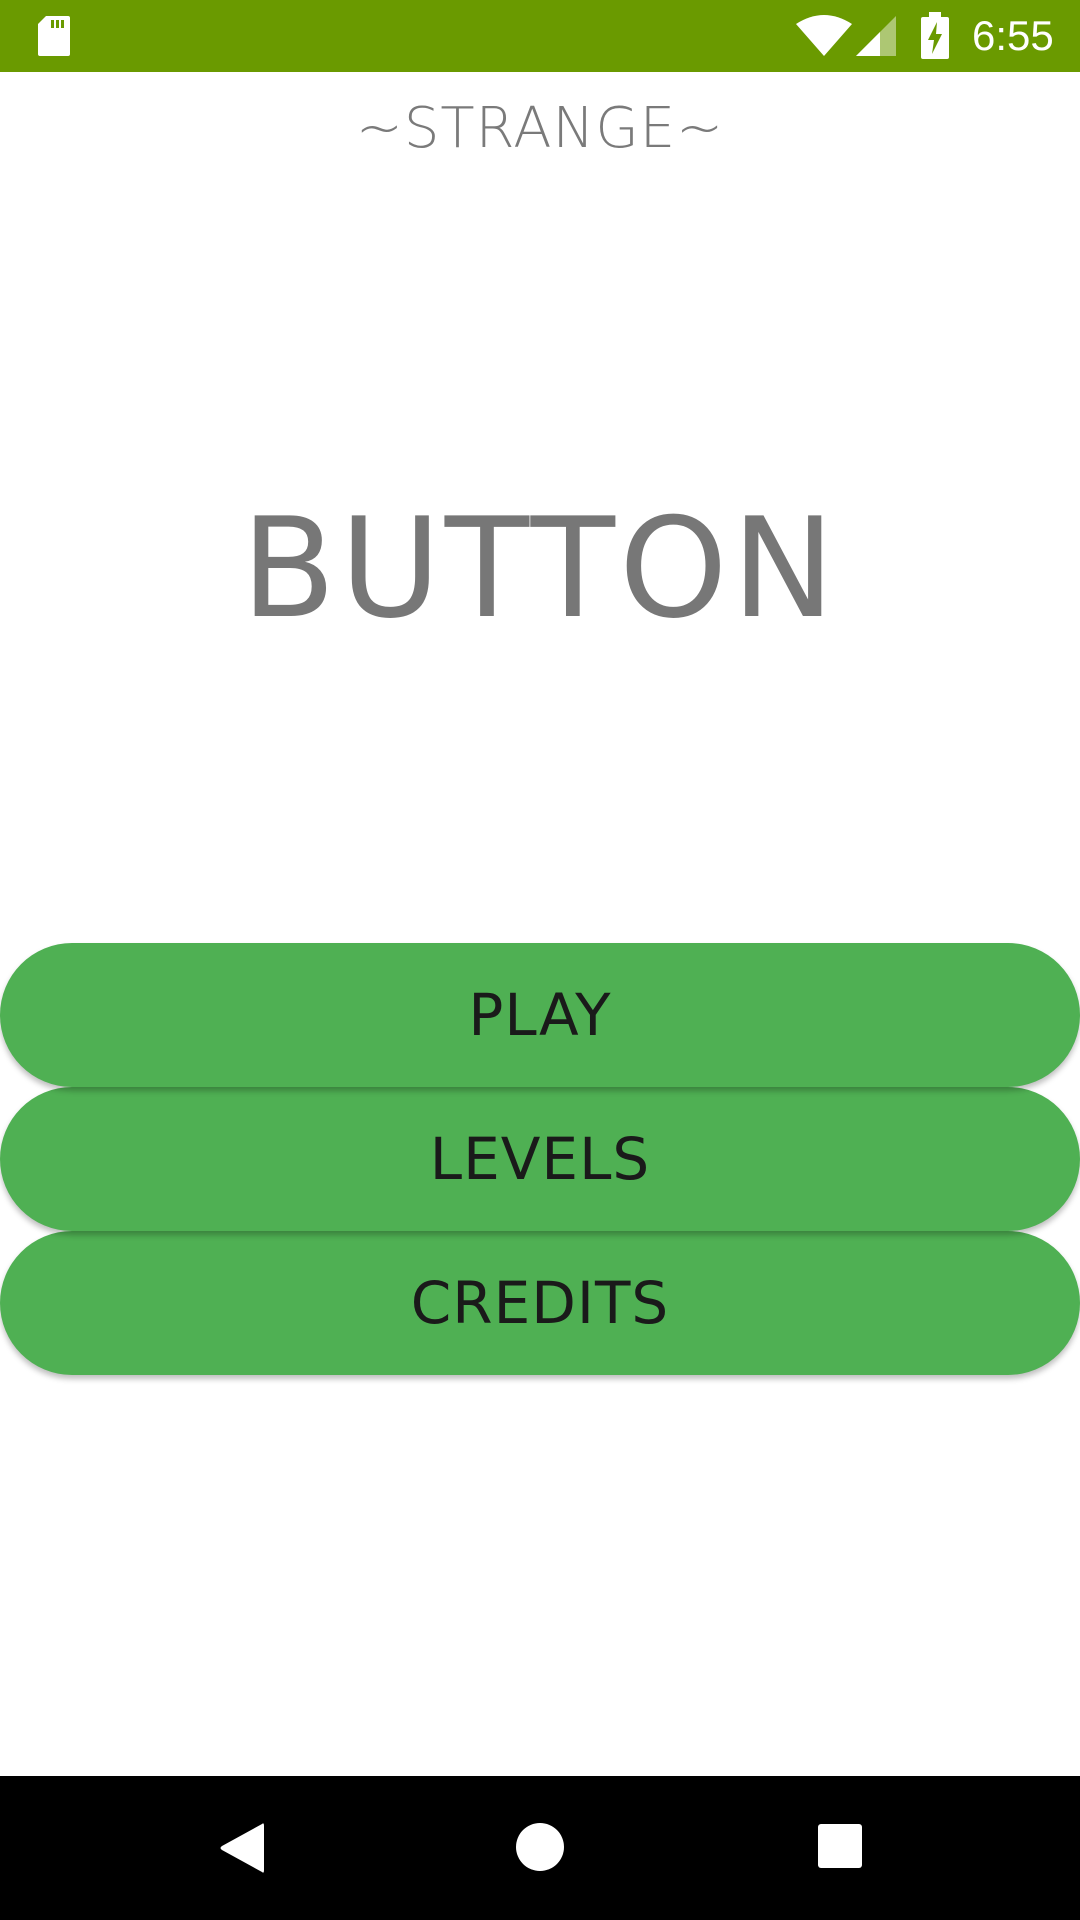  Describe the element at coordinates (540, 128) in the screenshot. I see `app-subtitle: ~STRANGE~` at that location.